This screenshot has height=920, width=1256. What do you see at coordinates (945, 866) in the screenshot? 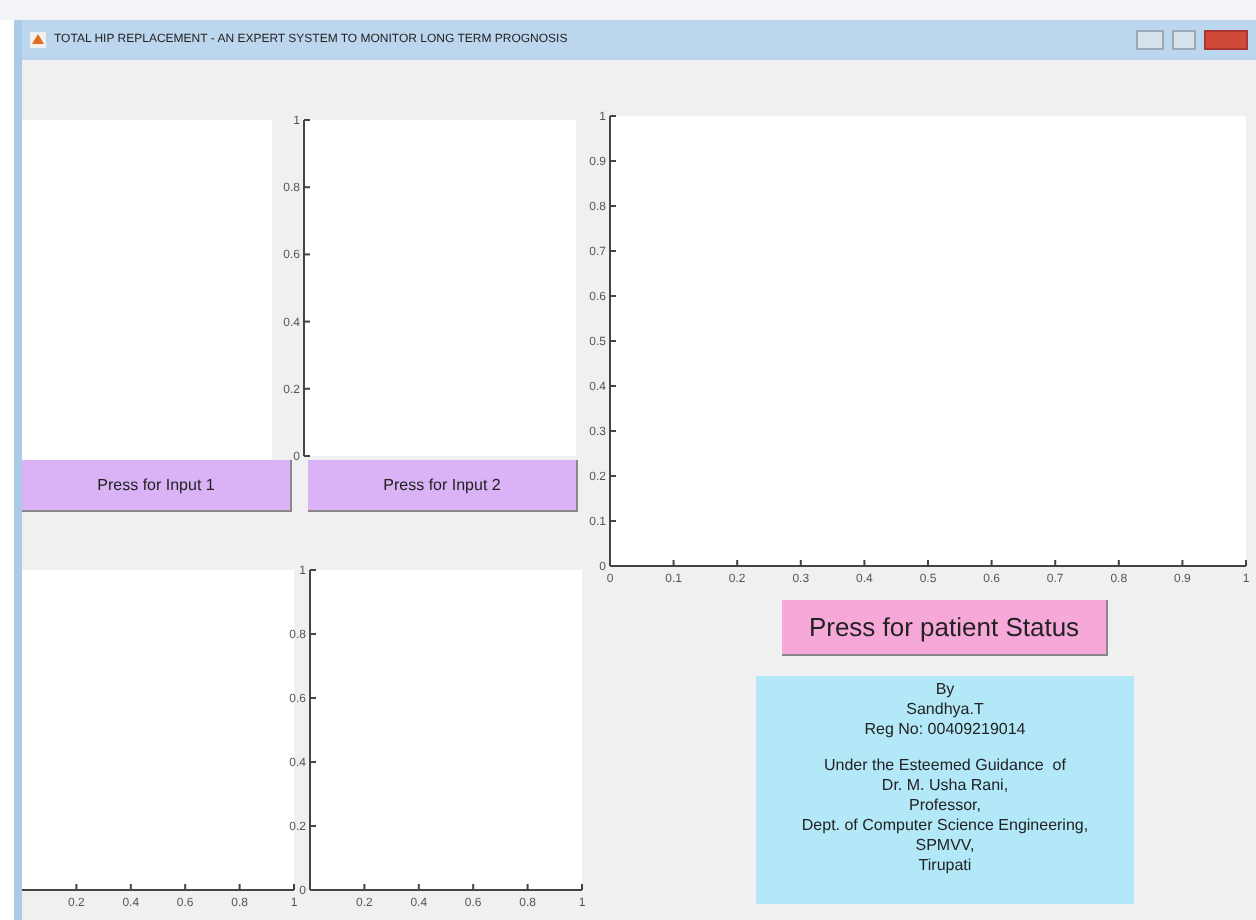
I see `credit-line: Tirupati` at bounding box center [945, 866].